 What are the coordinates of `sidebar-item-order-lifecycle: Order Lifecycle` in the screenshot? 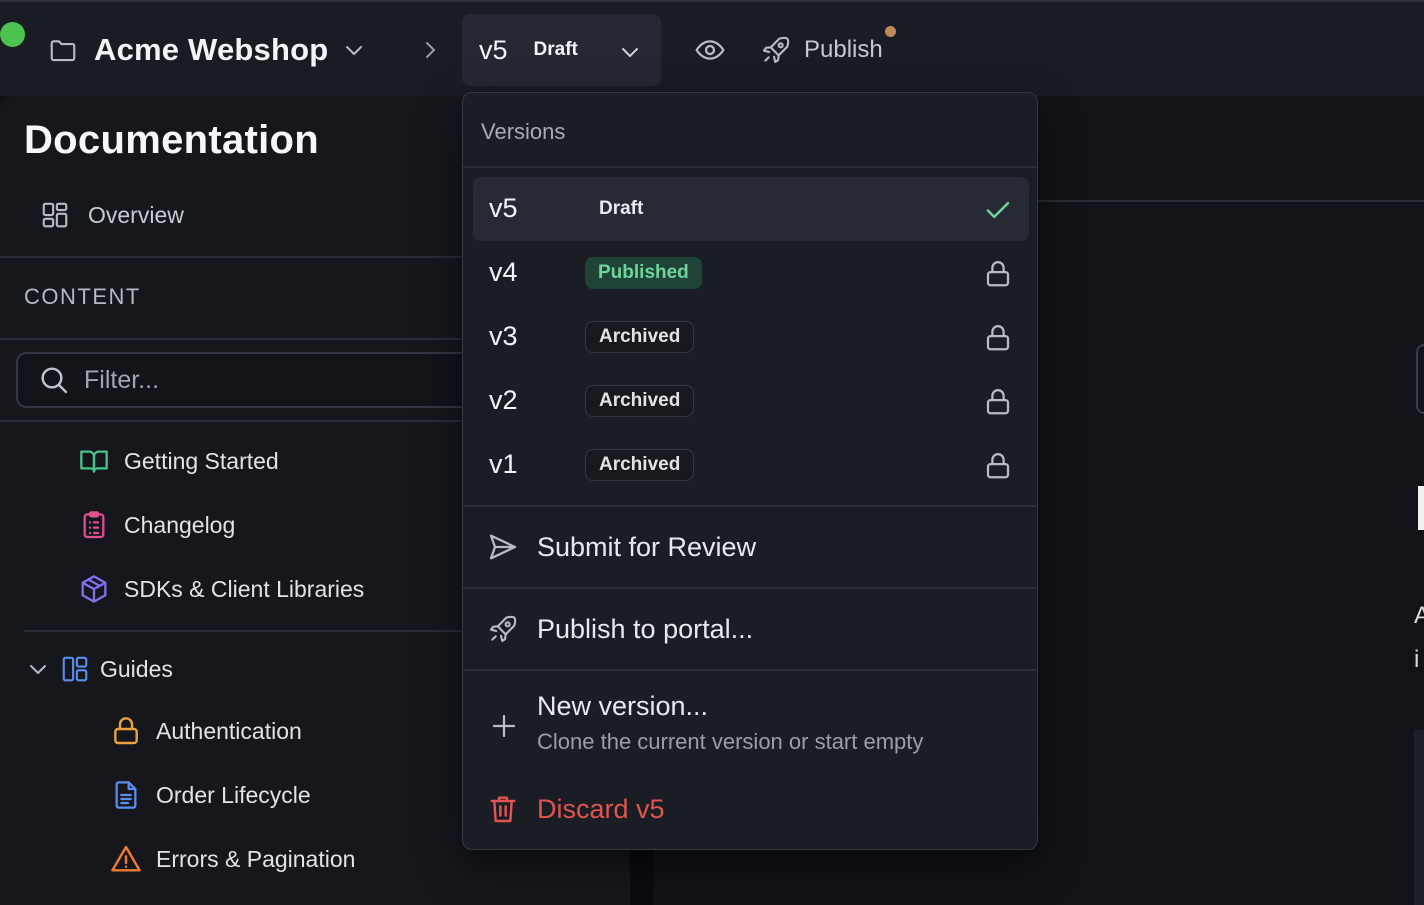 It's located at (210, 795).